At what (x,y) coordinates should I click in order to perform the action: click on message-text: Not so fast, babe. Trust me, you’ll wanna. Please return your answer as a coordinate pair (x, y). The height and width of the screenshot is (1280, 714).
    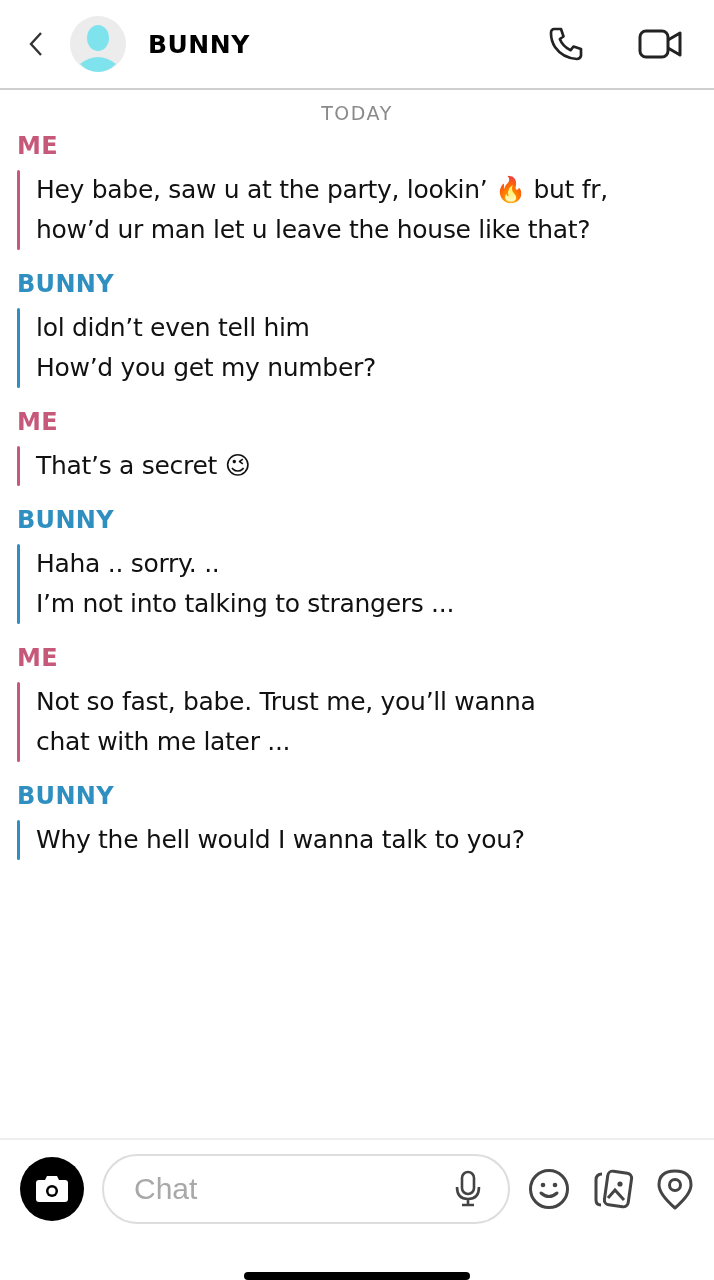
    Looking at the image, I should click on (286, 702).